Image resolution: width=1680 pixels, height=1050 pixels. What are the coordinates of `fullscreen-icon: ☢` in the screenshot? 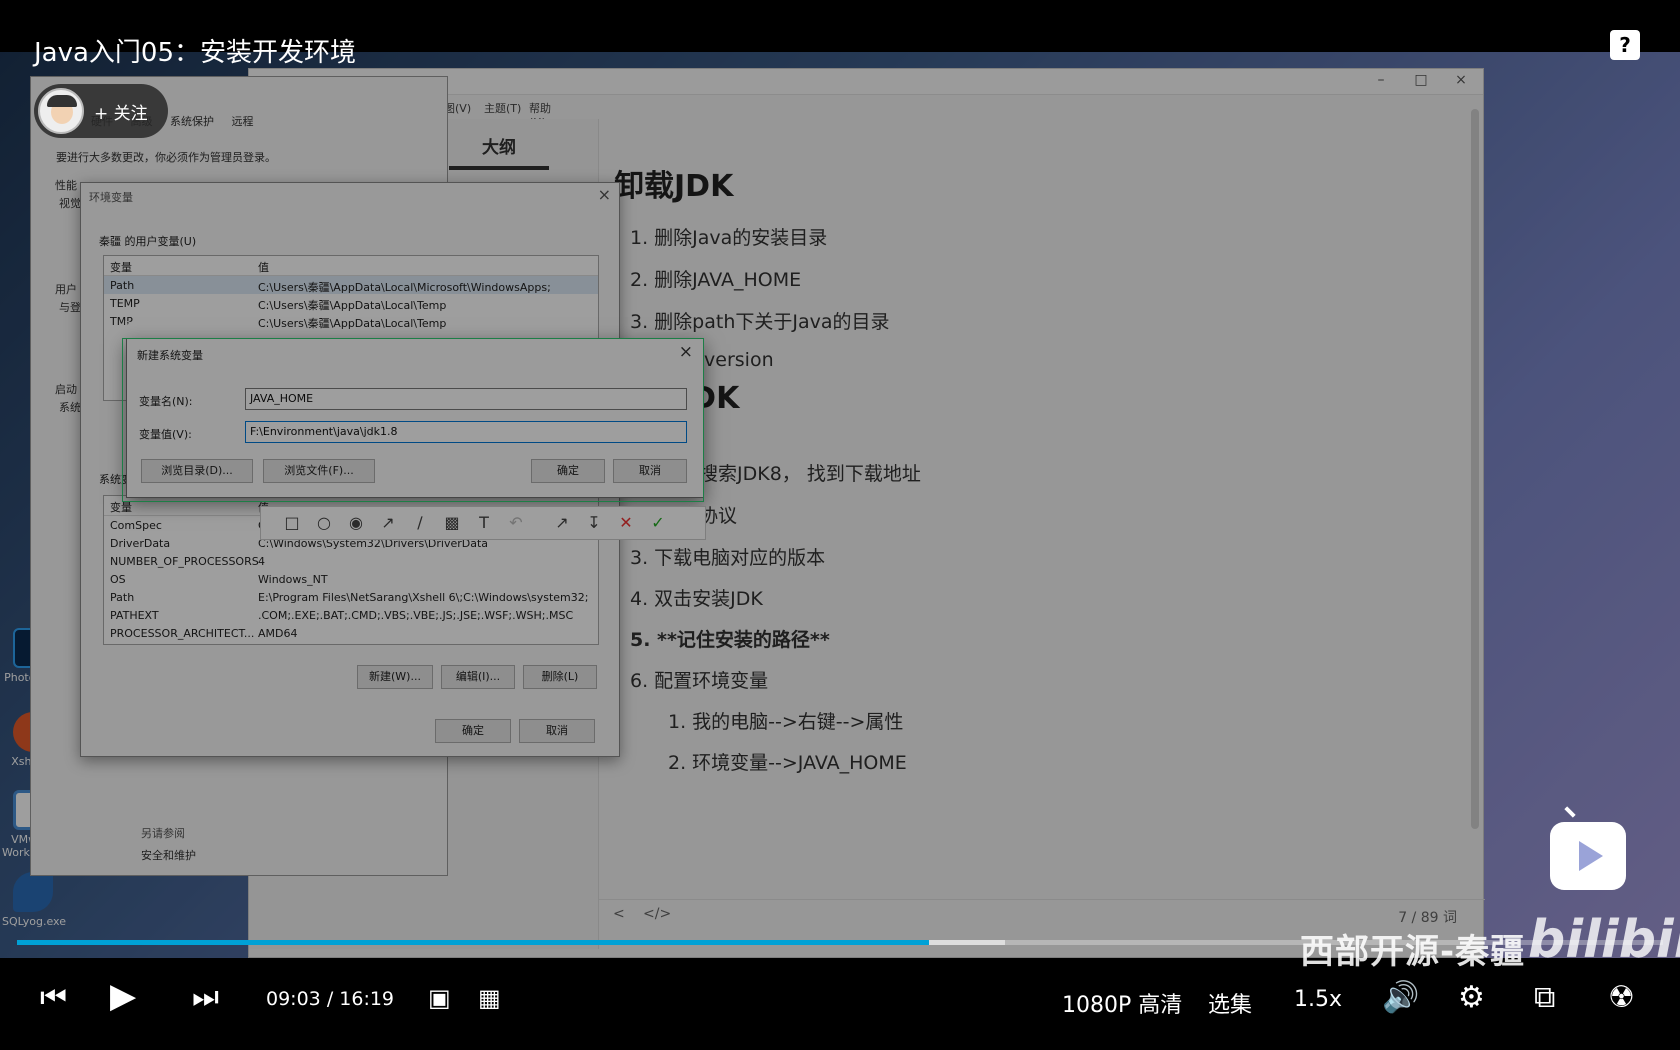 It's located at (1621, 997).